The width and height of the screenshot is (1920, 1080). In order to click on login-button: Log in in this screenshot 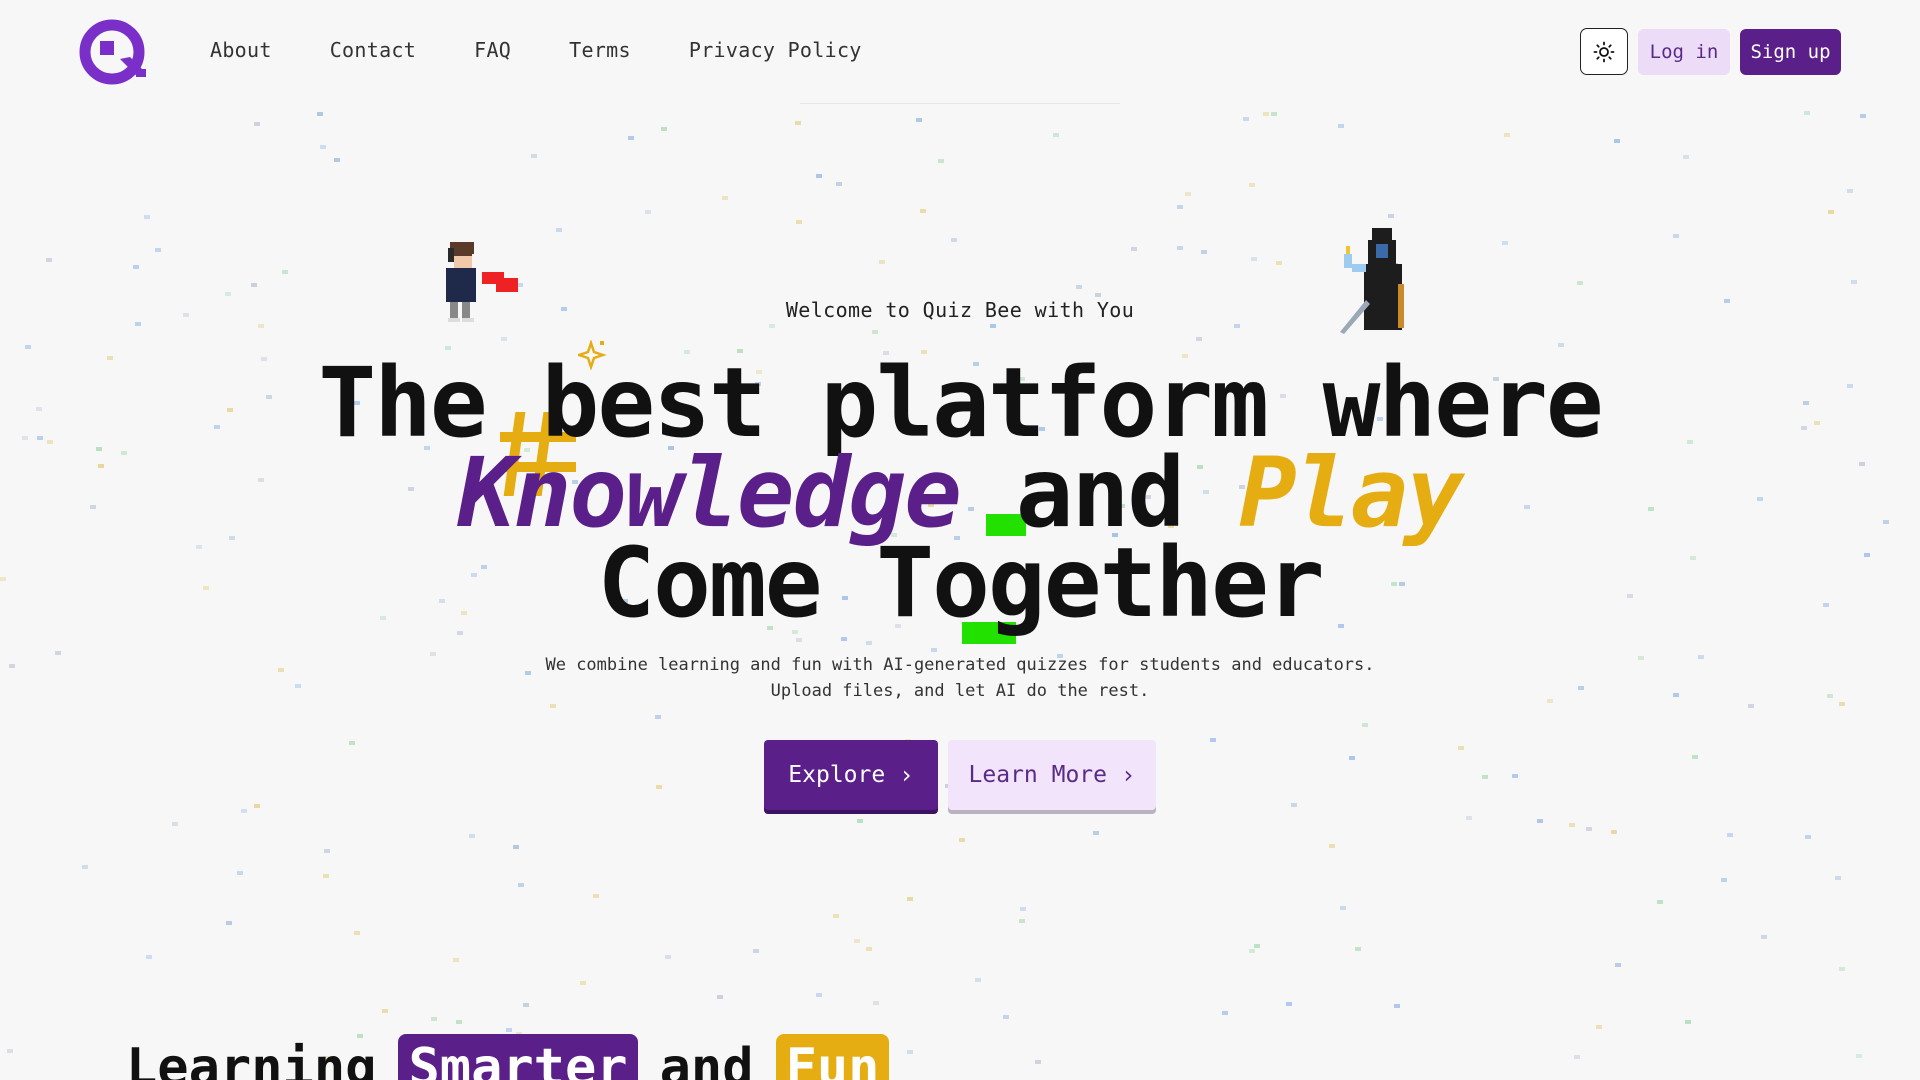, I will do `click(1684, 52)`.